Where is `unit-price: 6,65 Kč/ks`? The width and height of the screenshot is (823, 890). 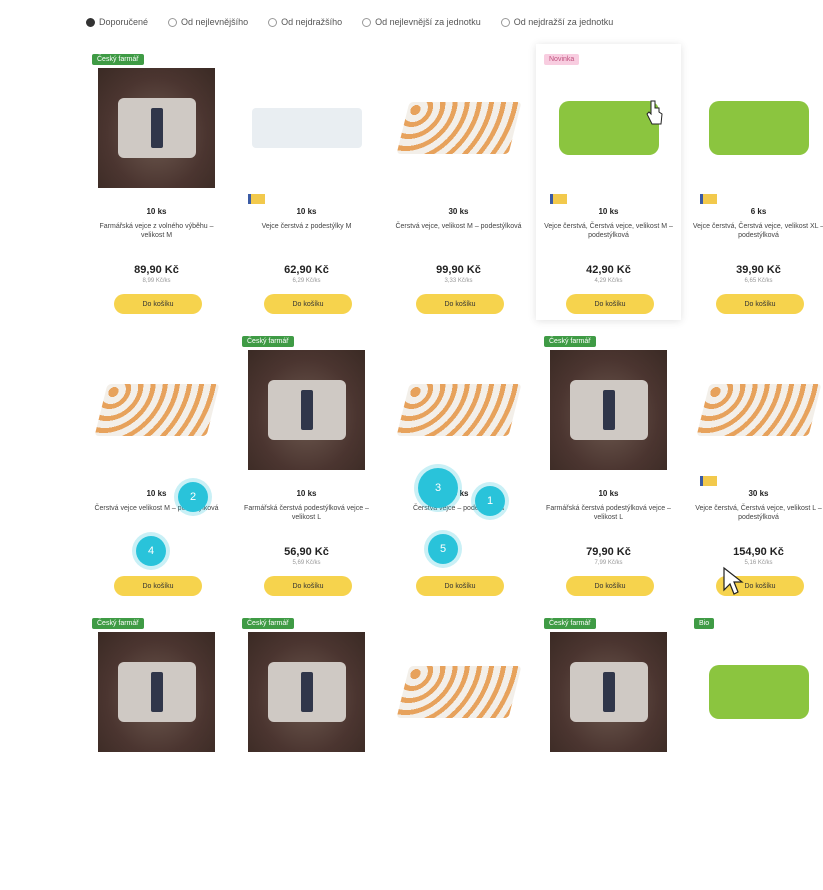
unit-price: 6,65 Kč/ks is located at coordinates (758, 281).